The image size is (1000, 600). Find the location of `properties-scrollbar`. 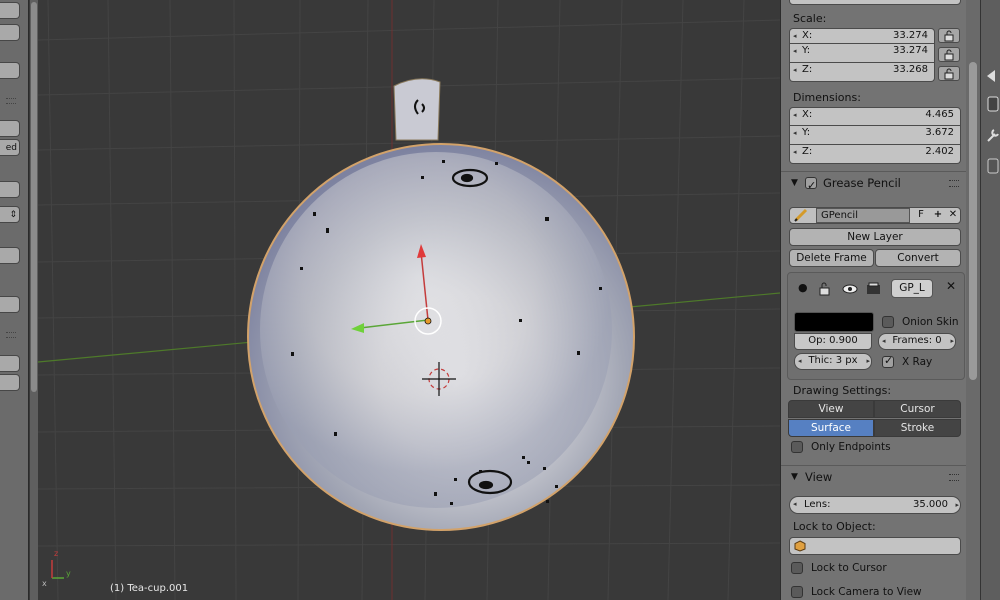

properties-scrollbar is located at coordinates (973, 300).